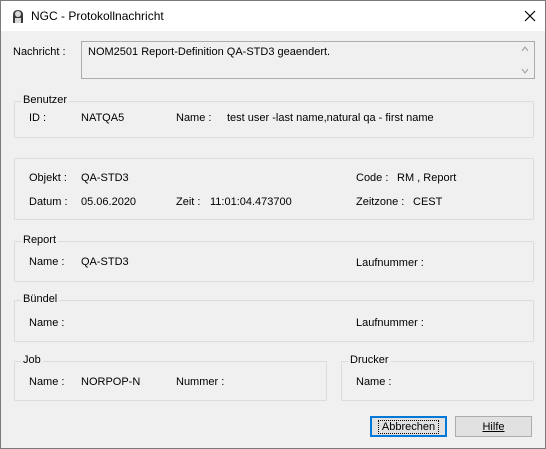 This screenshot has height=449, width=546. Describe the element at coordinates (380, 202) in the screenshot. I see `zeitzone-label: Zeitzone :` at that location.